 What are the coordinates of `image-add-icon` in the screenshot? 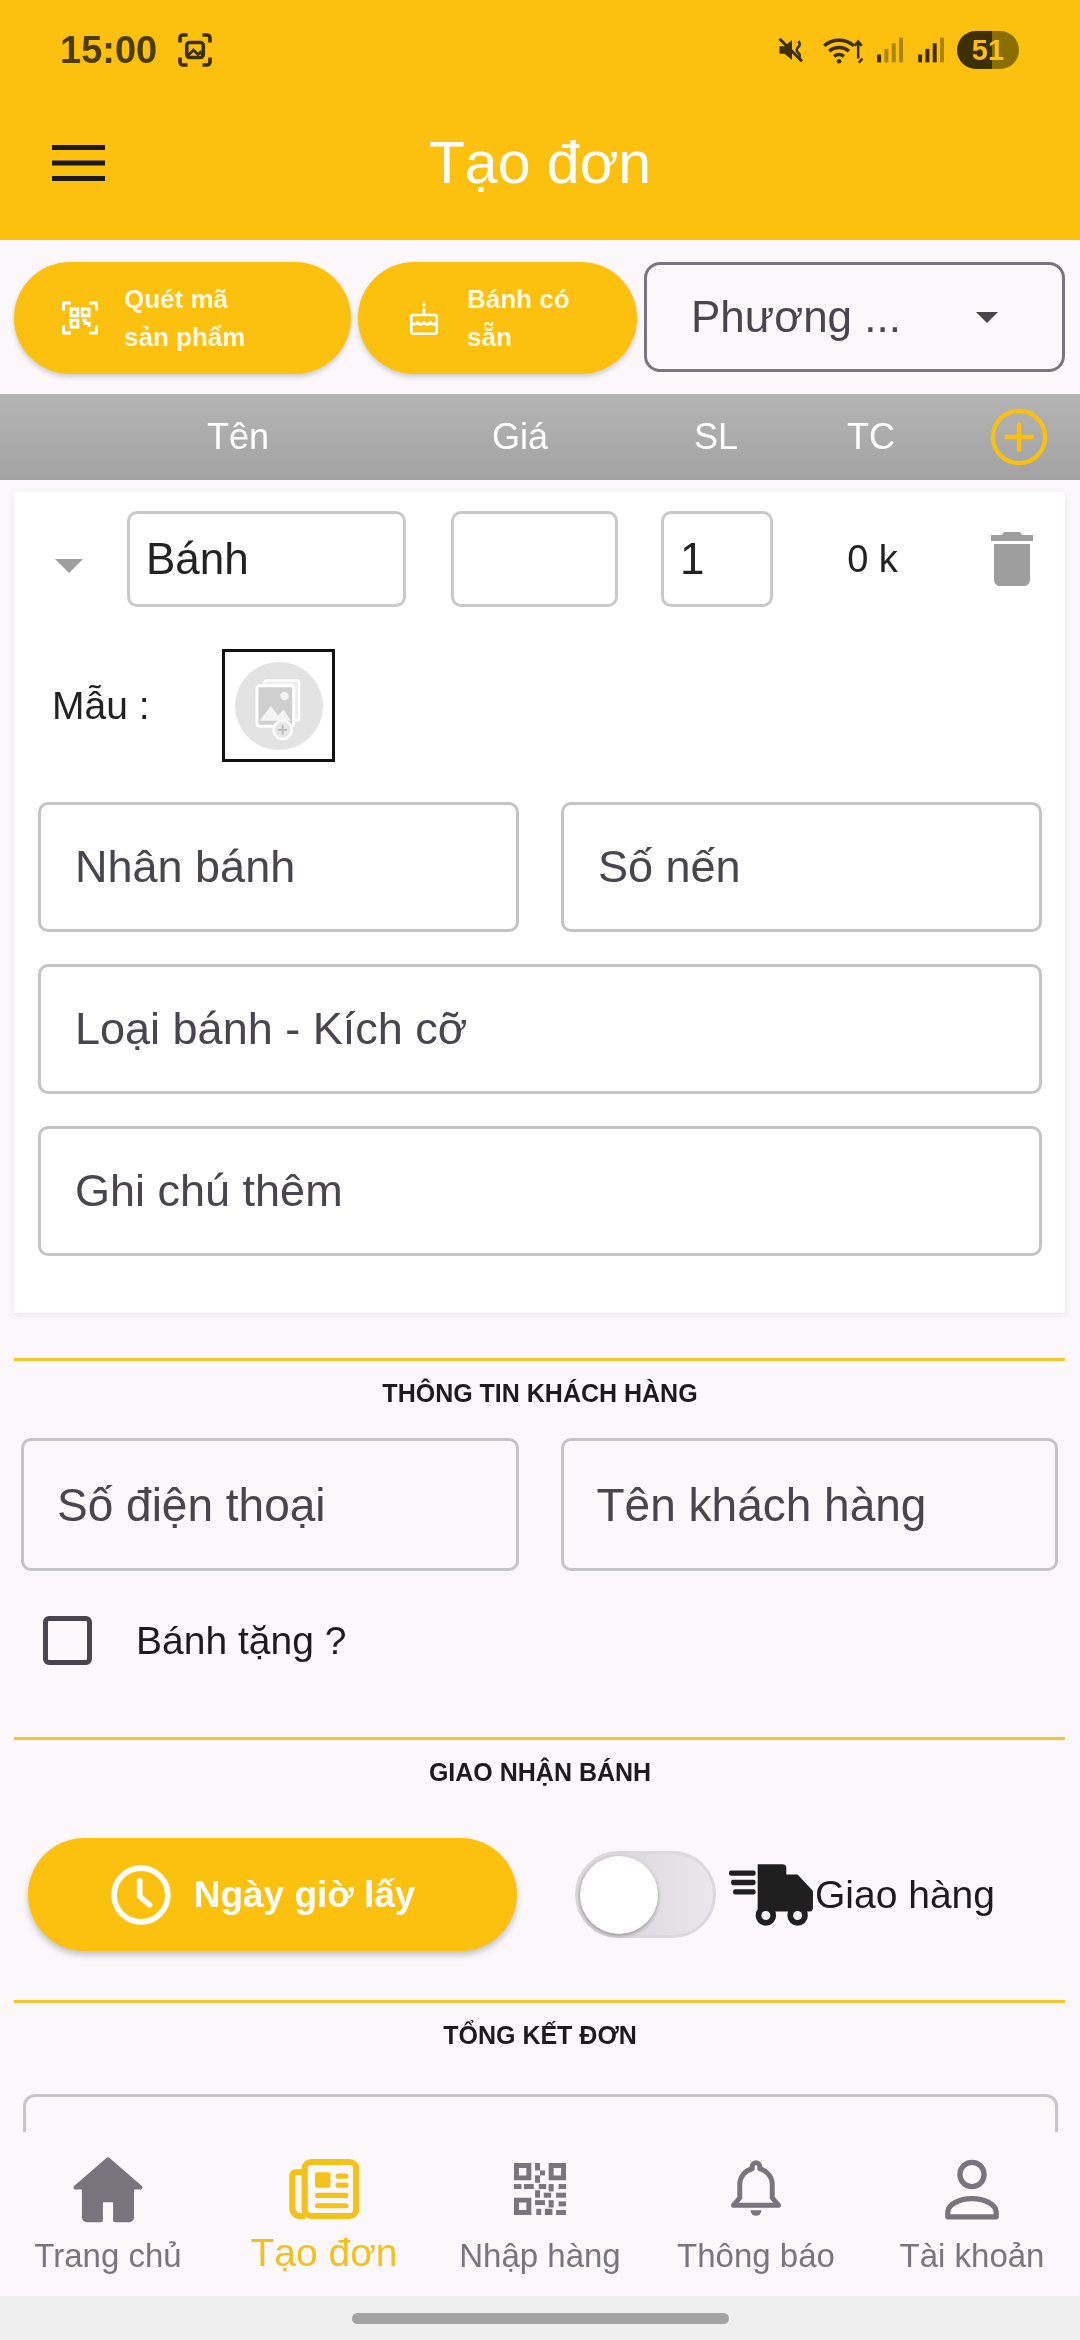 It's located at (278, 705).